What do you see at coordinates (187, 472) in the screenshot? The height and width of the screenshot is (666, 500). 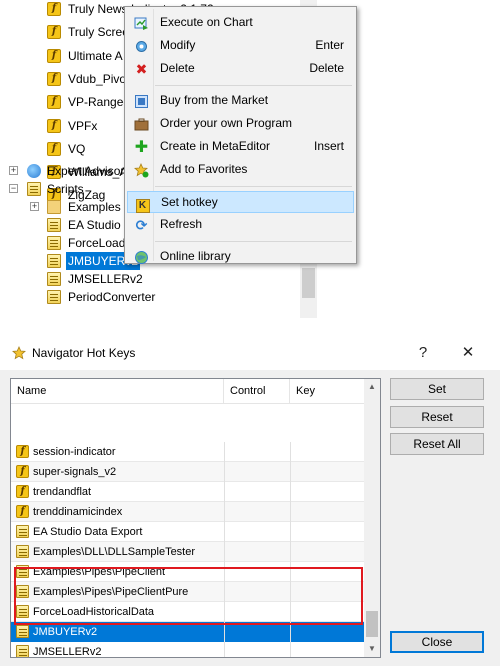 I see `table-row: f super-signals_v2` at bounding box center [187, 472].